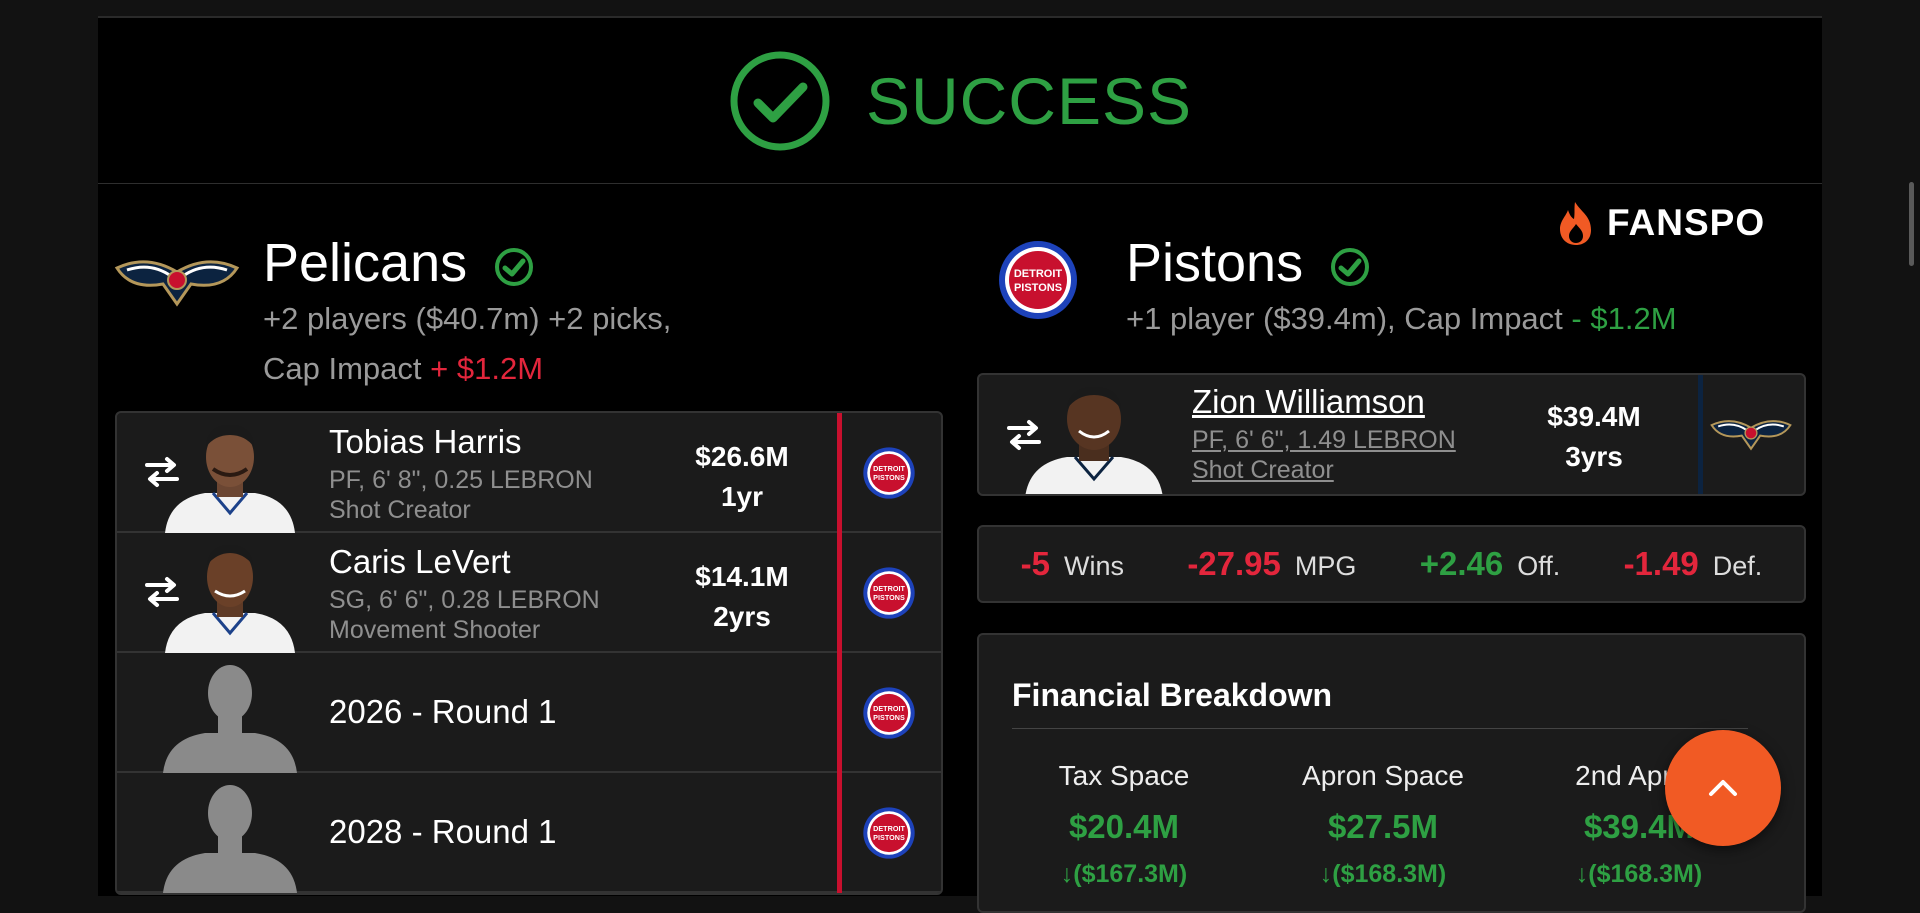 The width and height of the screenshot is (1920, 913). What do you see at coordinates (742, 616) in the screenshot?
I see `years: 2yrs` at bounding box center [742, 616].